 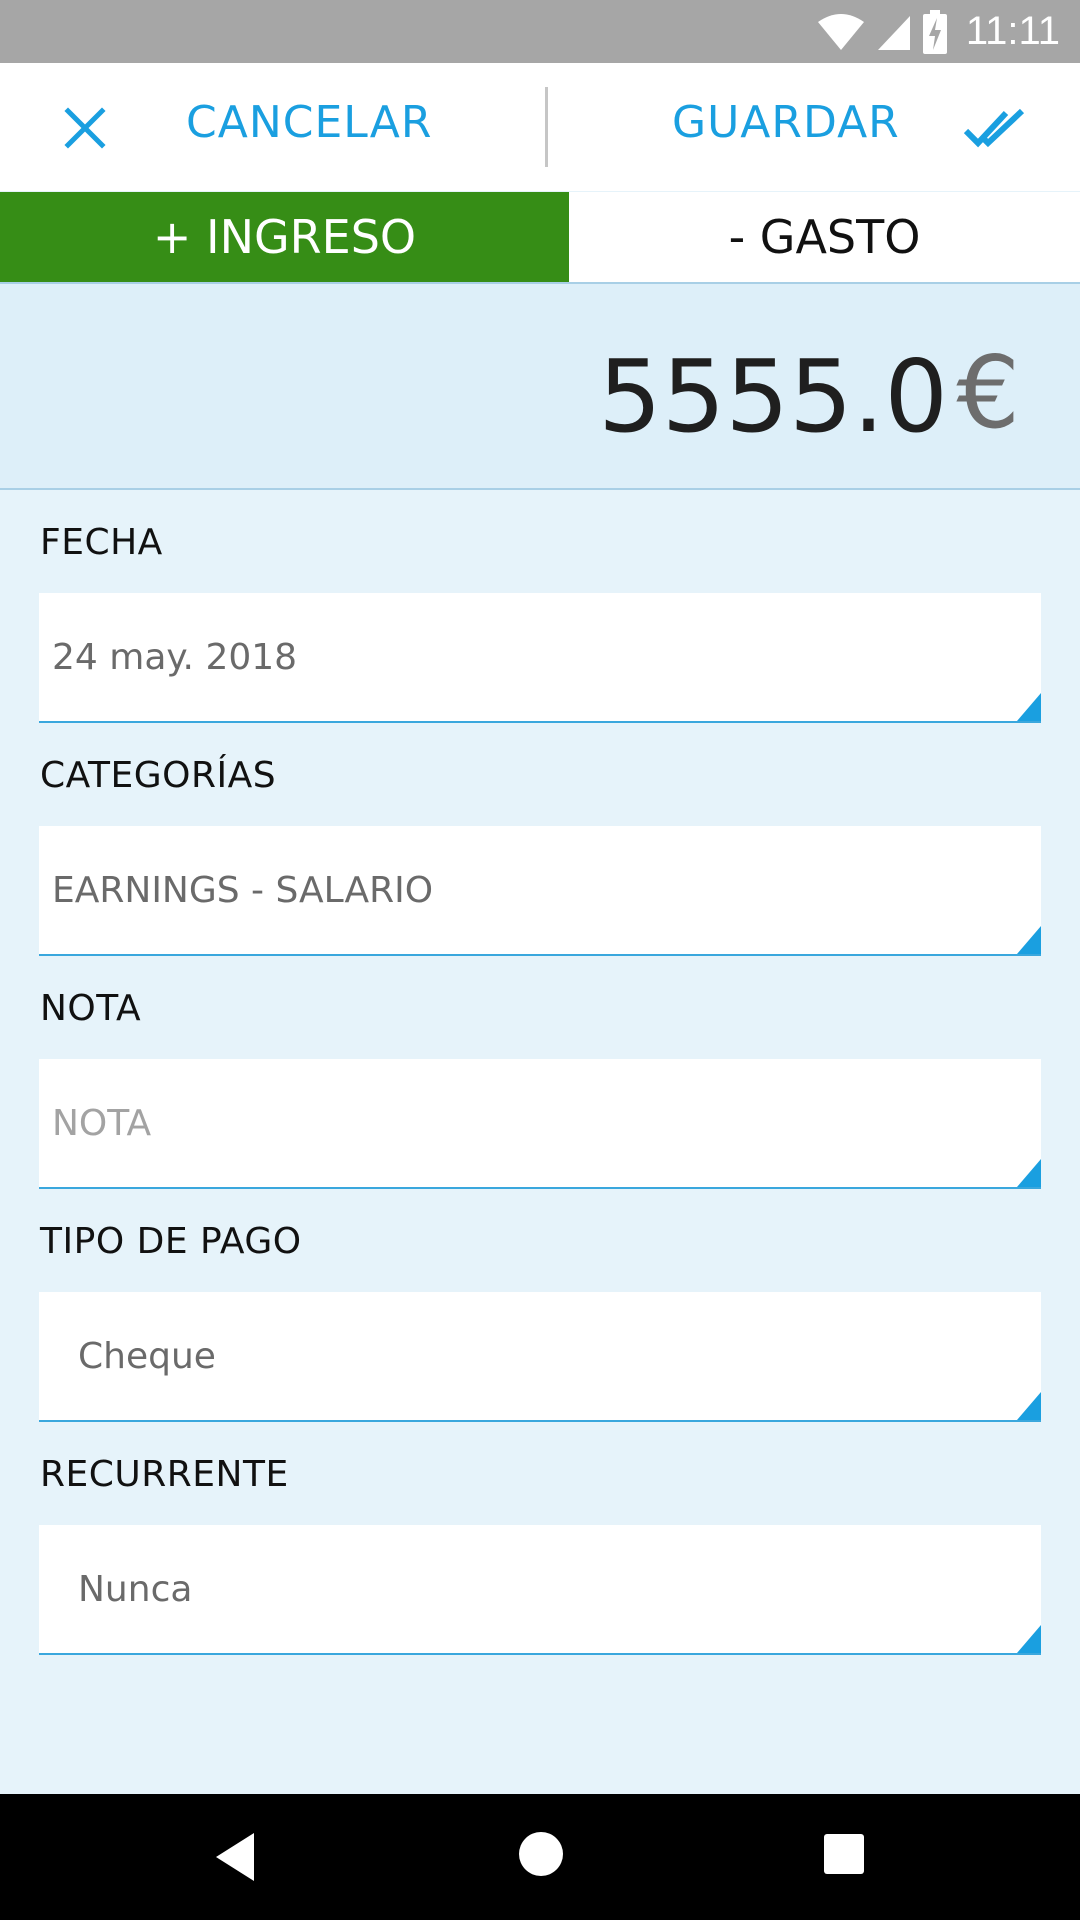 I want to click on amount-value: 5555.0, so click(x=773, y=396).